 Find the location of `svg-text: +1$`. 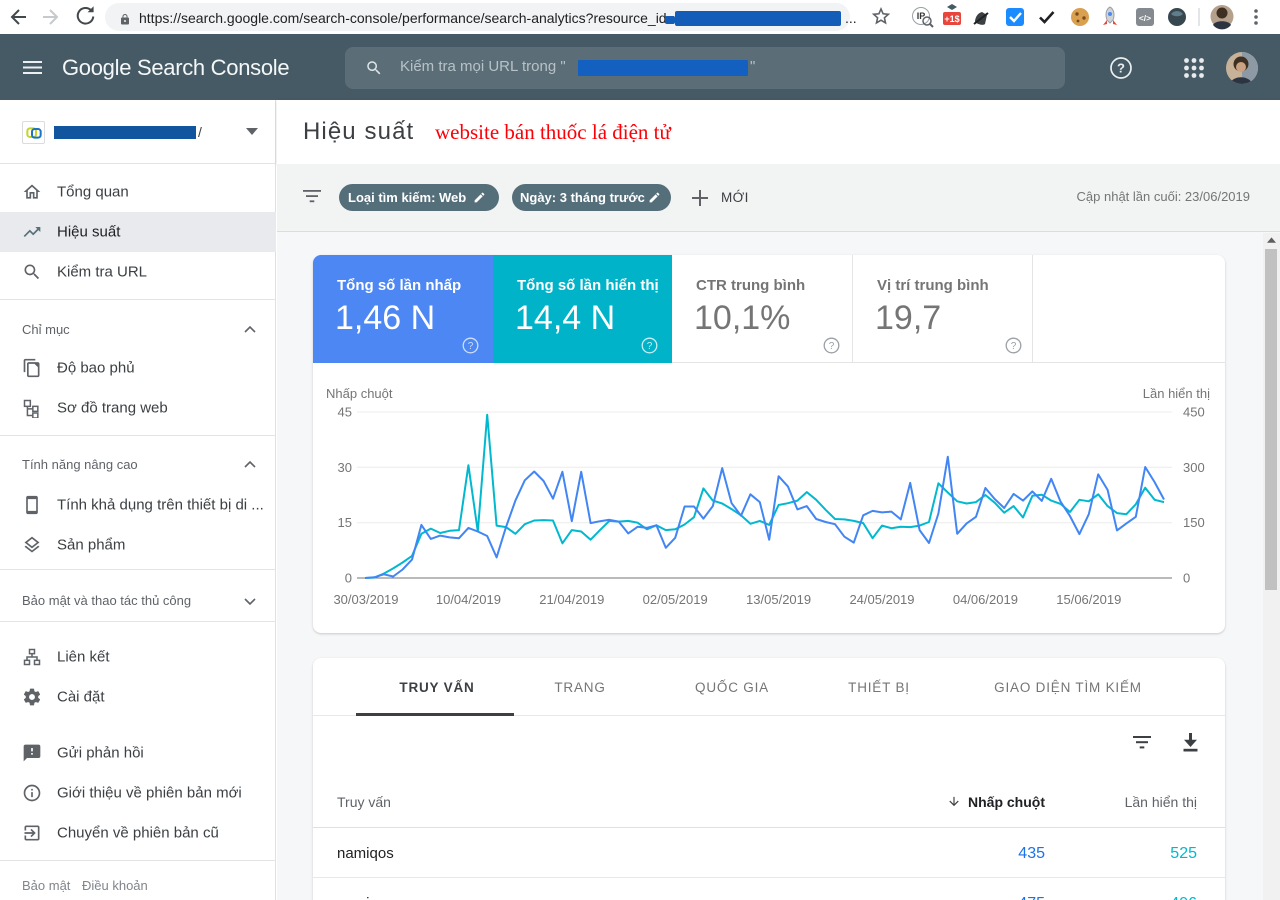

svg-text: +1$ is located at coordinates (951, 19).